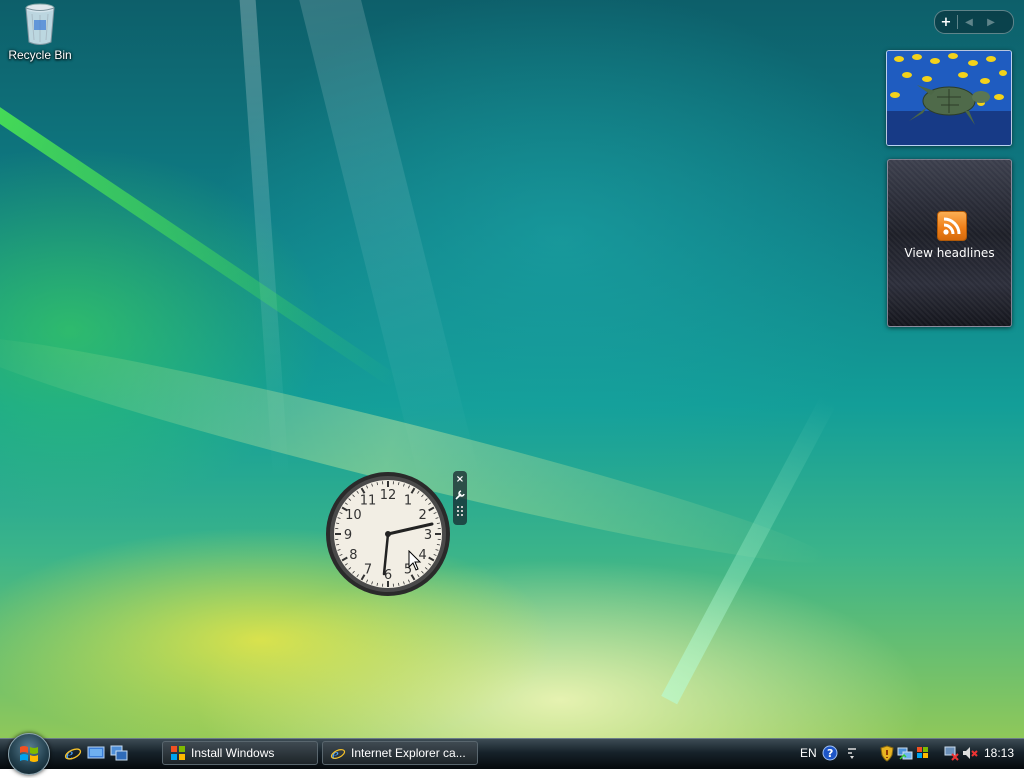 Image resolution: width=1024 pixels, height=778 pixels. What do you see at coordinates (999, 753) in the screenshot?
I see `clock-time: 18:13` at bounding box center [999, 753].